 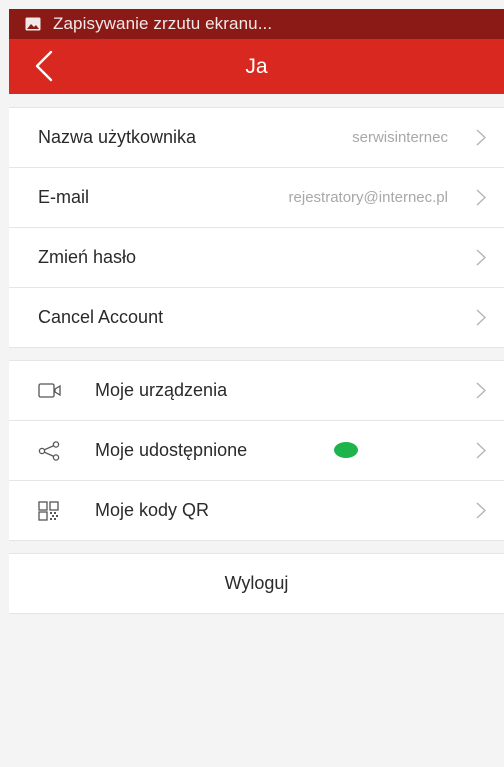 I want to click on my-qr-codes-row: Moje kody QR, so click(x=256, y=510).